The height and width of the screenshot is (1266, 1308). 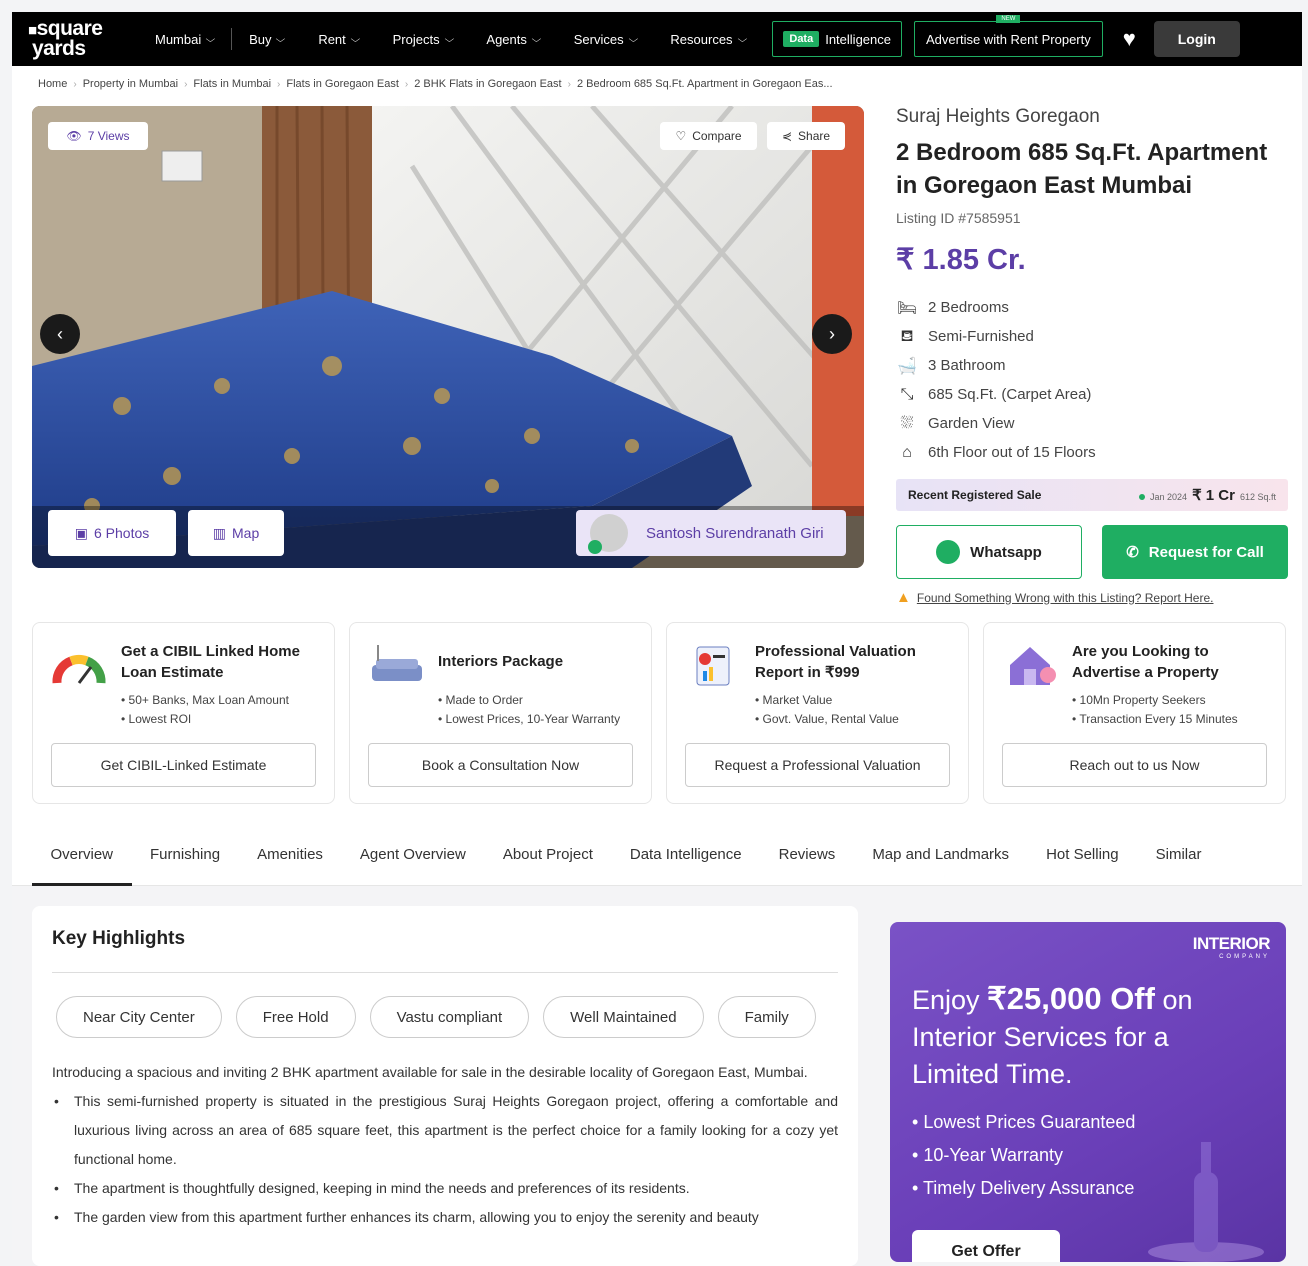 What do you see at coordinates (1092, 336) in the screenshot?
I see `feature-furnishing: ⛾ Semi-Furnished` at bounding box center [1092, 336].